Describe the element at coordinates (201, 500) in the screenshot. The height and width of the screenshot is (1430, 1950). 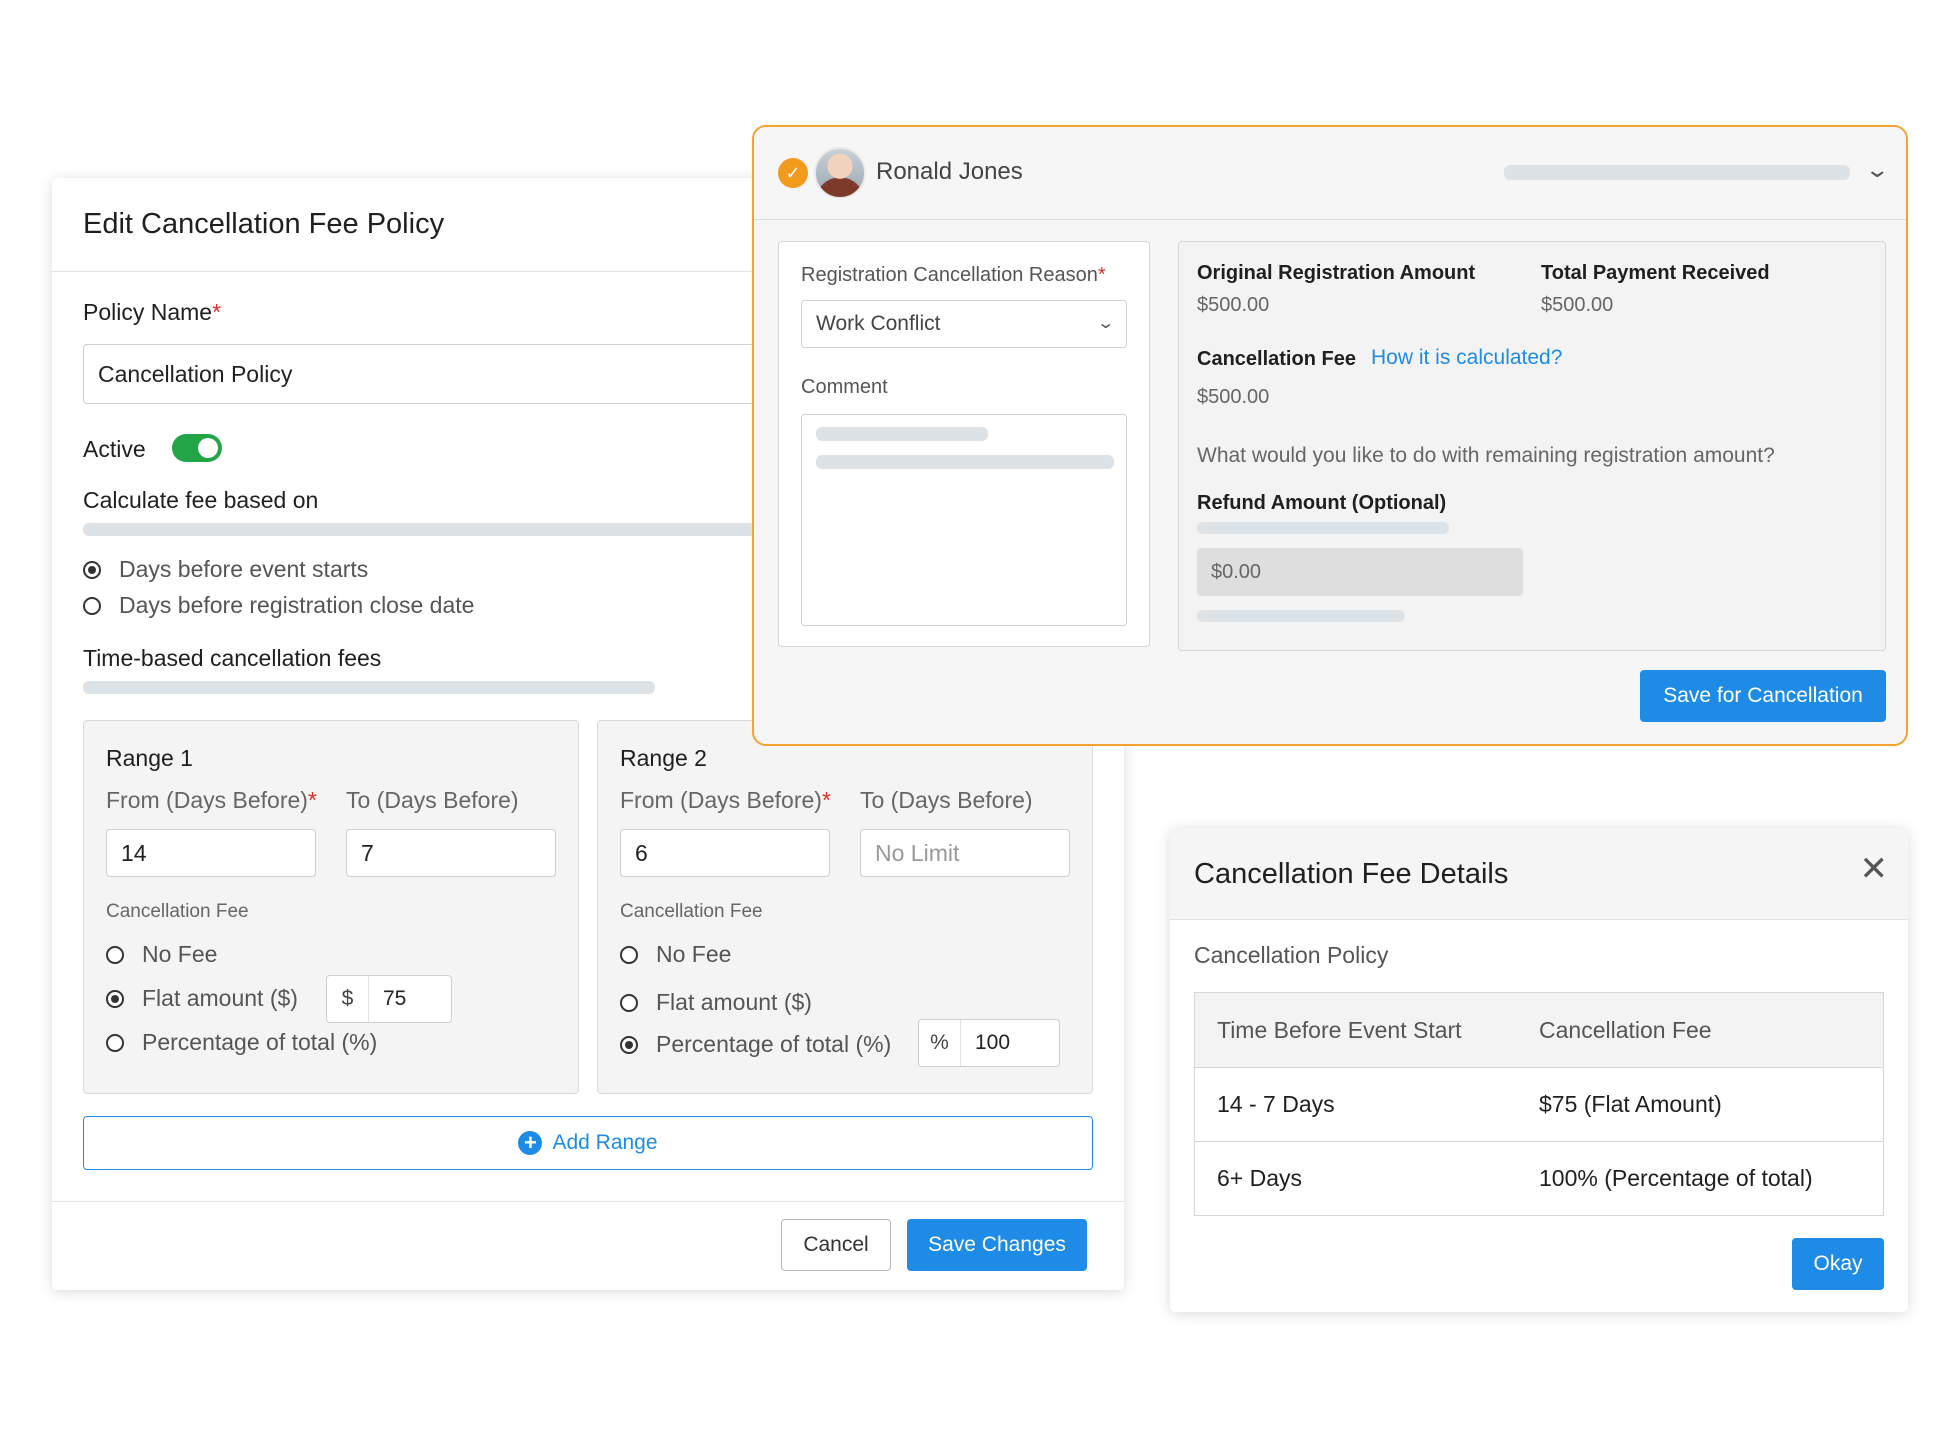
I see `calc-fee-label: Calculate fee based on` at that location.